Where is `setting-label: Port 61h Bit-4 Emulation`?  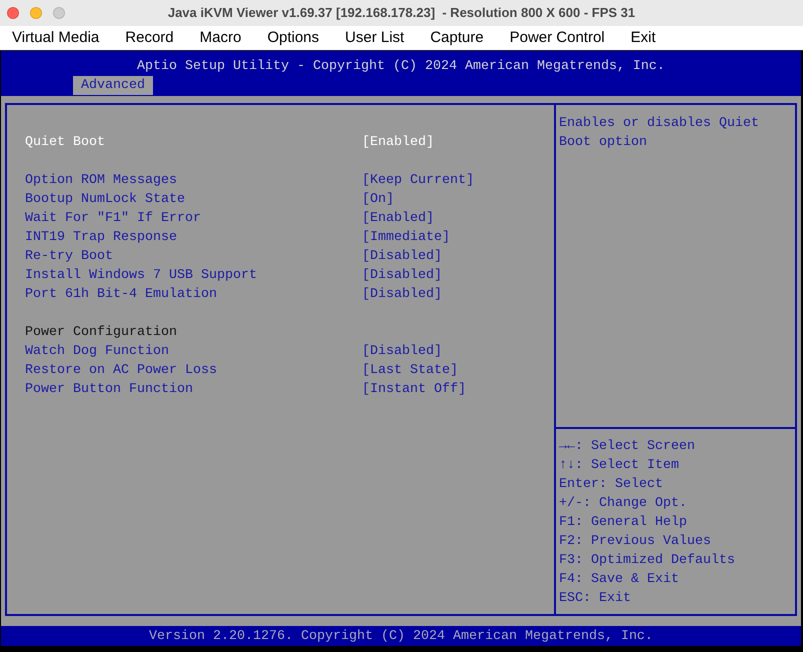
setting-label: Port 61h Bit-4 Emulation is located at coordinates (121, 294).